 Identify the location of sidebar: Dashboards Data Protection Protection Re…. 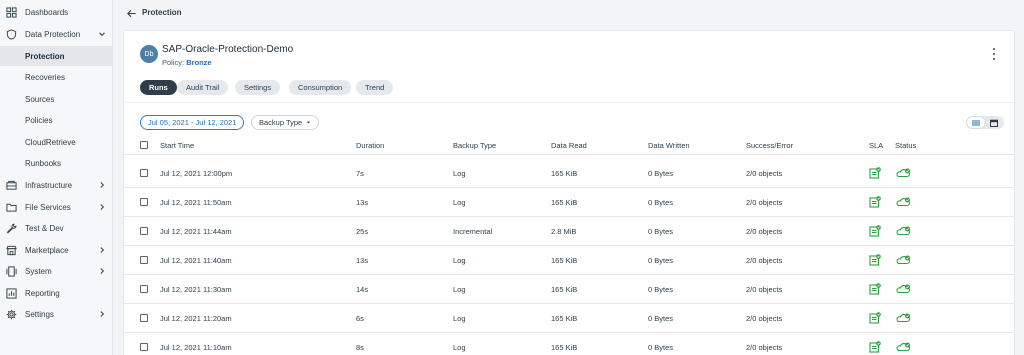
(56, 177).